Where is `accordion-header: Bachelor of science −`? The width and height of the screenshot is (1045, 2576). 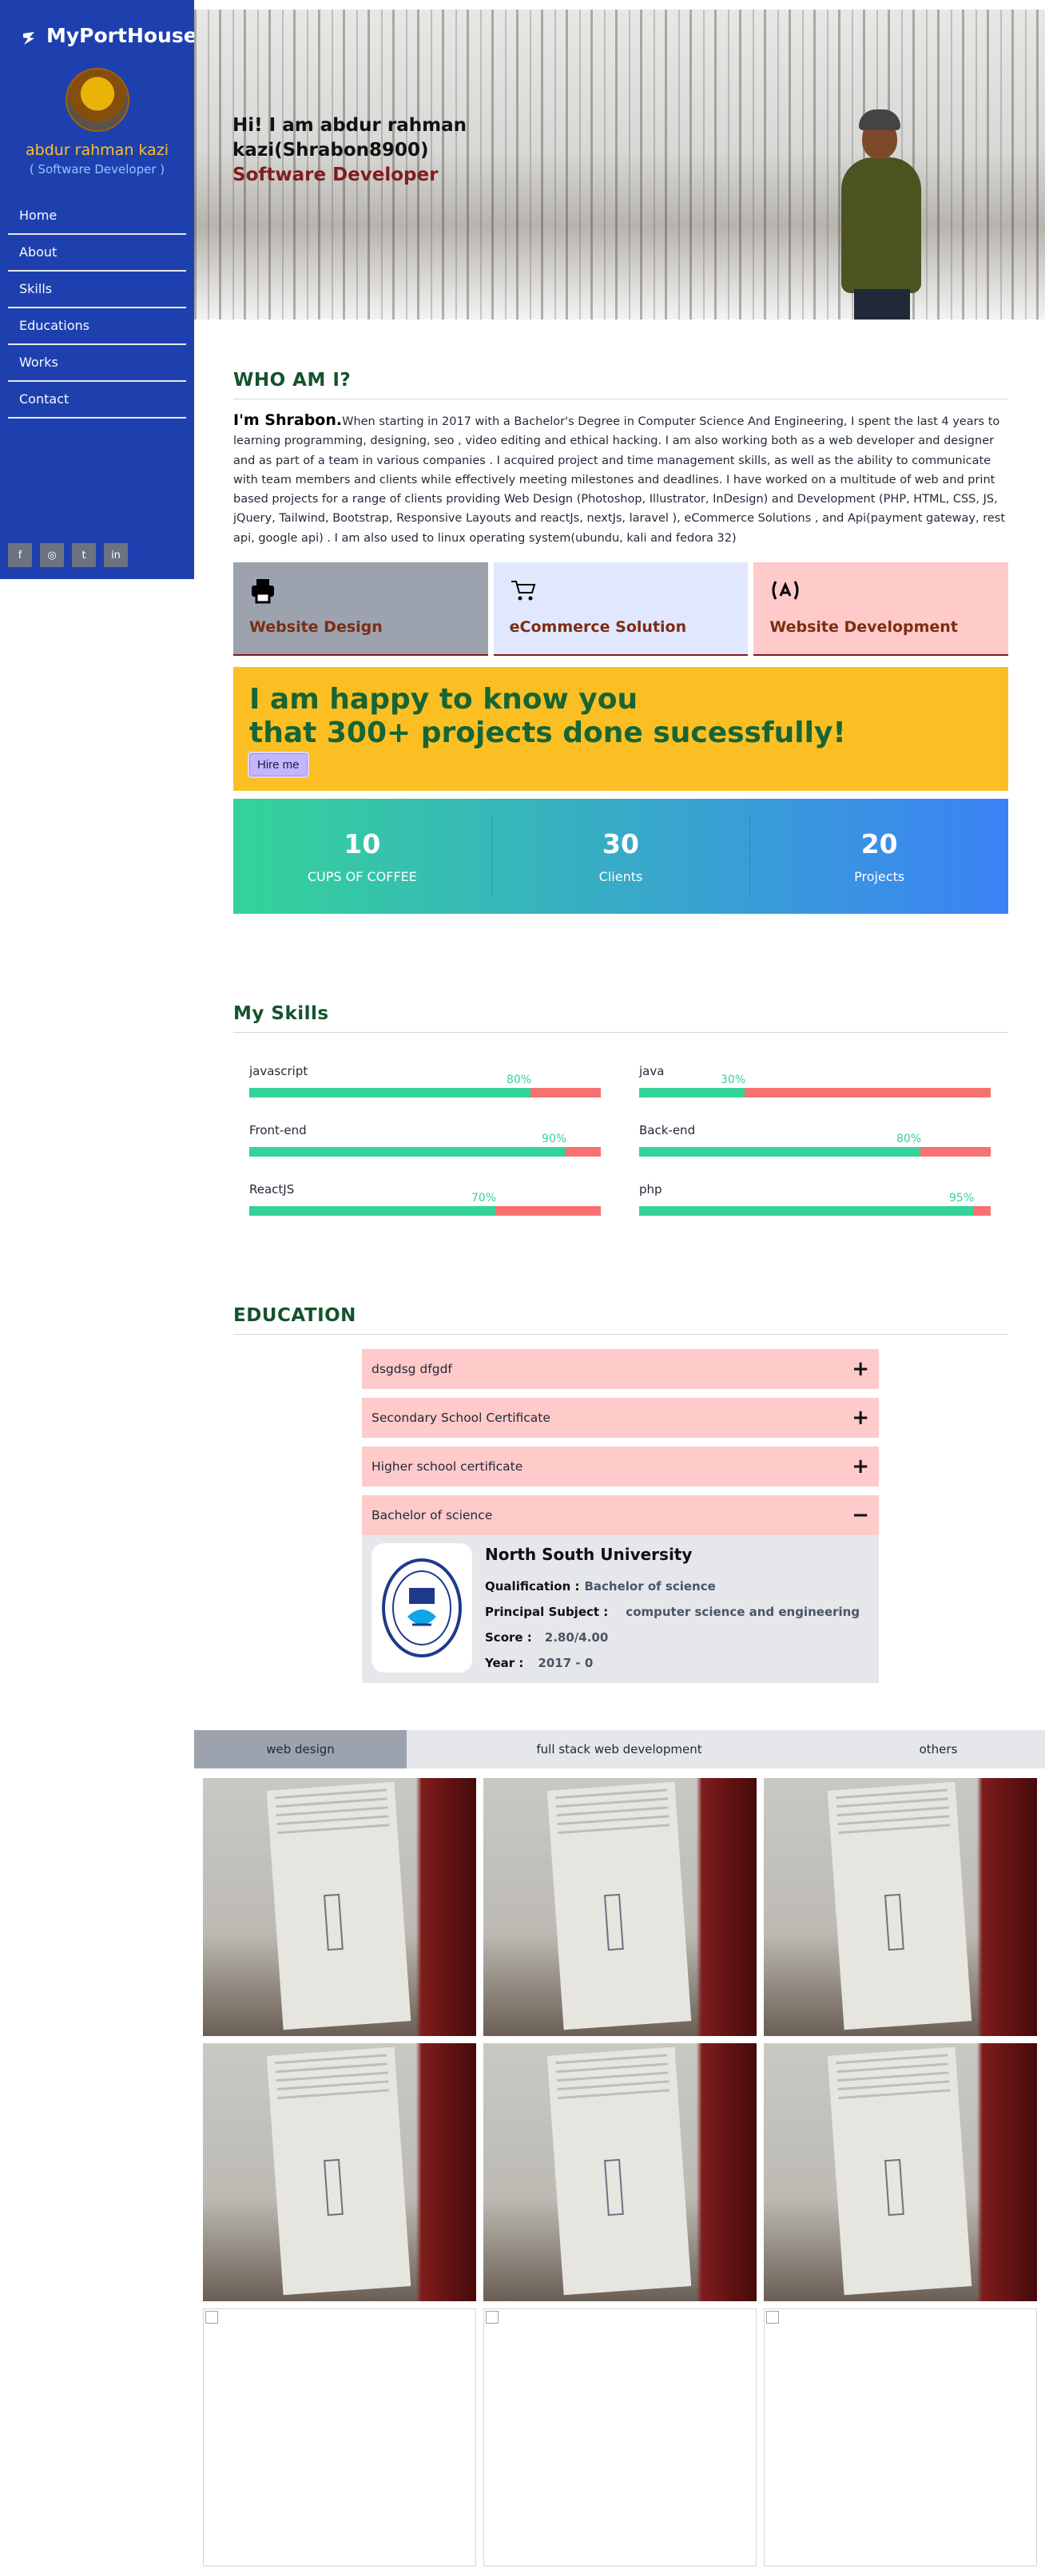 accordion-header: Bachelor of science − is located at coordinates (620, 1515).